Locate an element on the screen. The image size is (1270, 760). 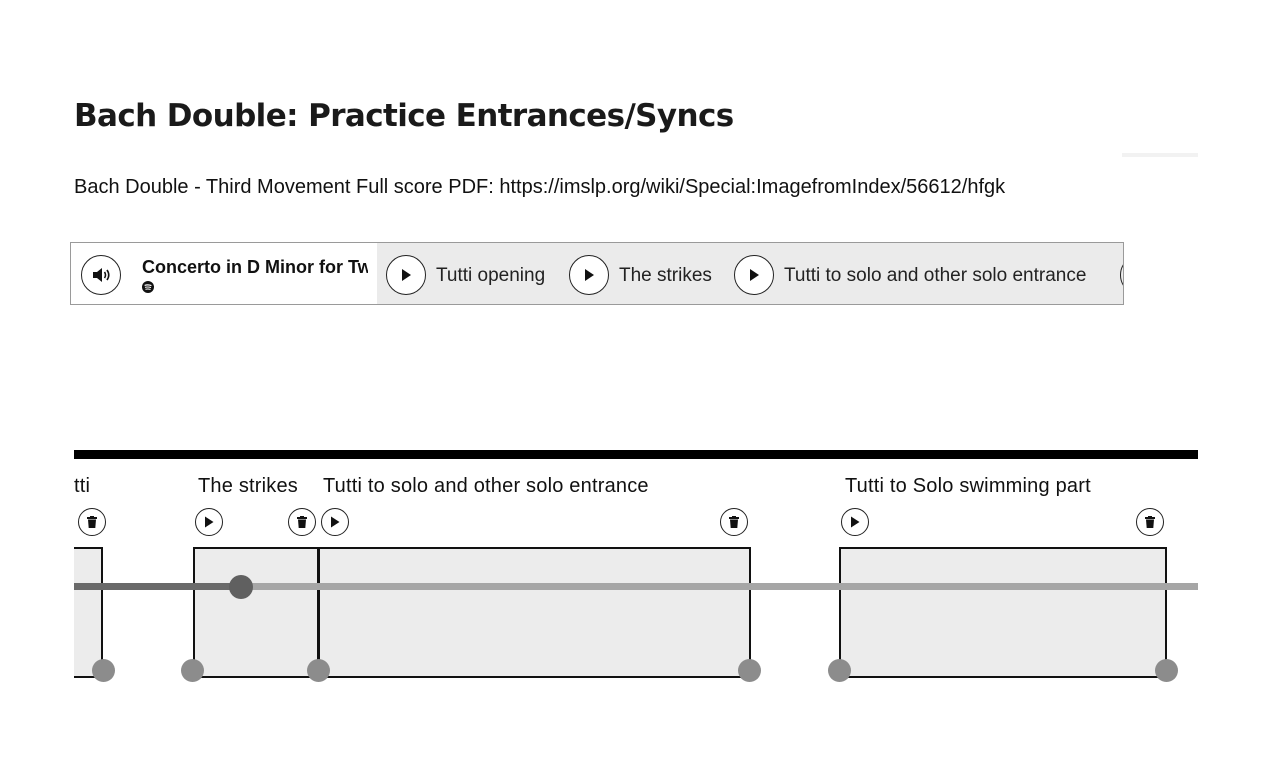
timeline-label-tutti: tti is located at coordinates (82, 486).